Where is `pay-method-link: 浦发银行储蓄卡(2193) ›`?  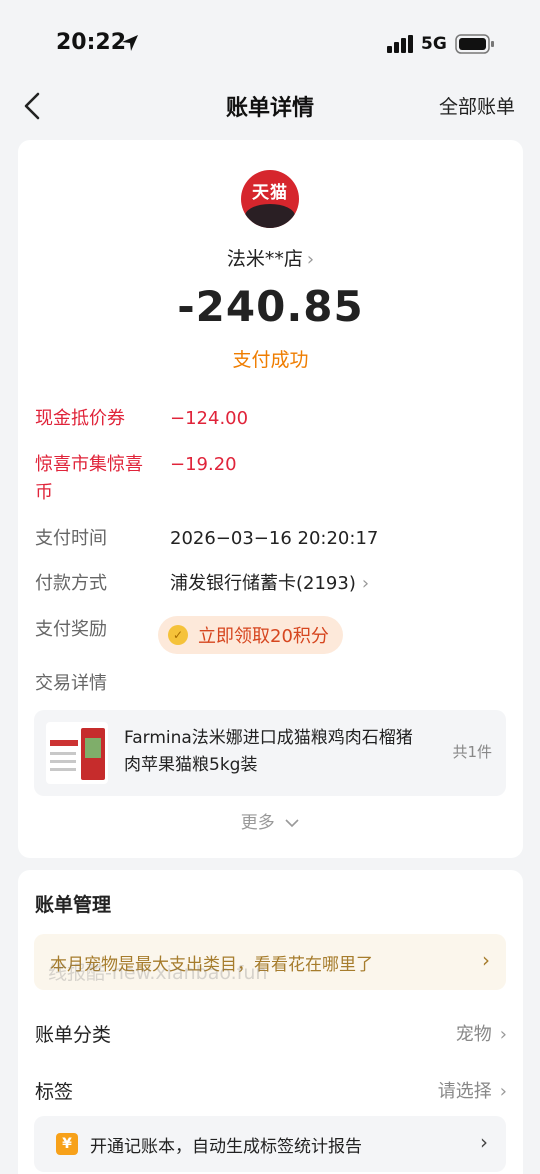 pay-method-link: 浦发银行储蓄卡(2193) › is located at coordinates (269, 584).